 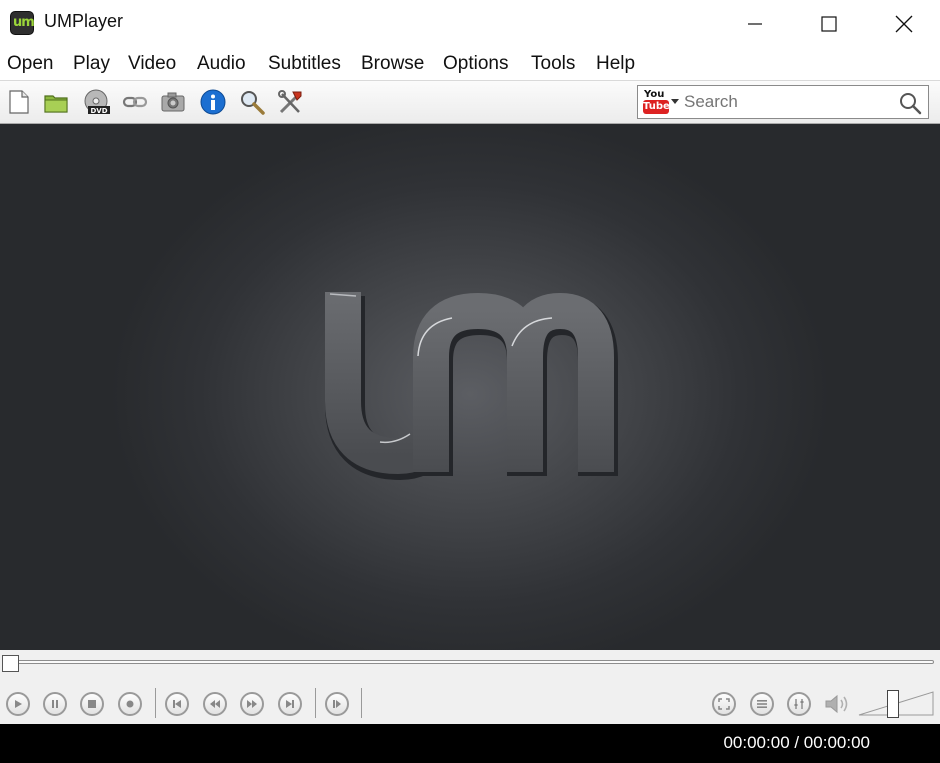 I want to click on next-button, so click(x=290, y=704).